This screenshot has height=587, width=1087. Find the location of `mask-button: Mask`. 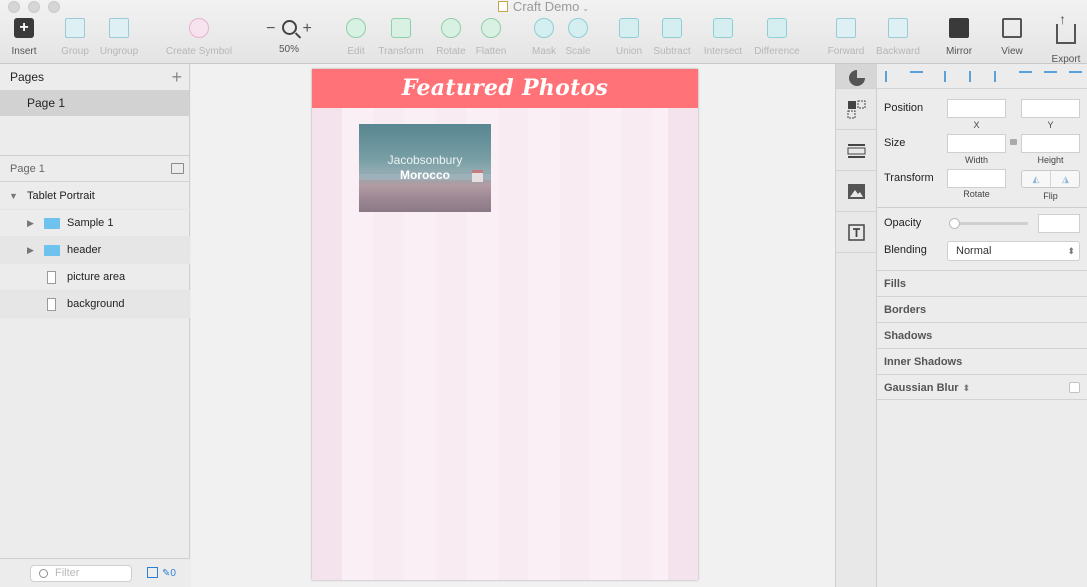

mask-button: Mask is located at coordinates (544, 40).